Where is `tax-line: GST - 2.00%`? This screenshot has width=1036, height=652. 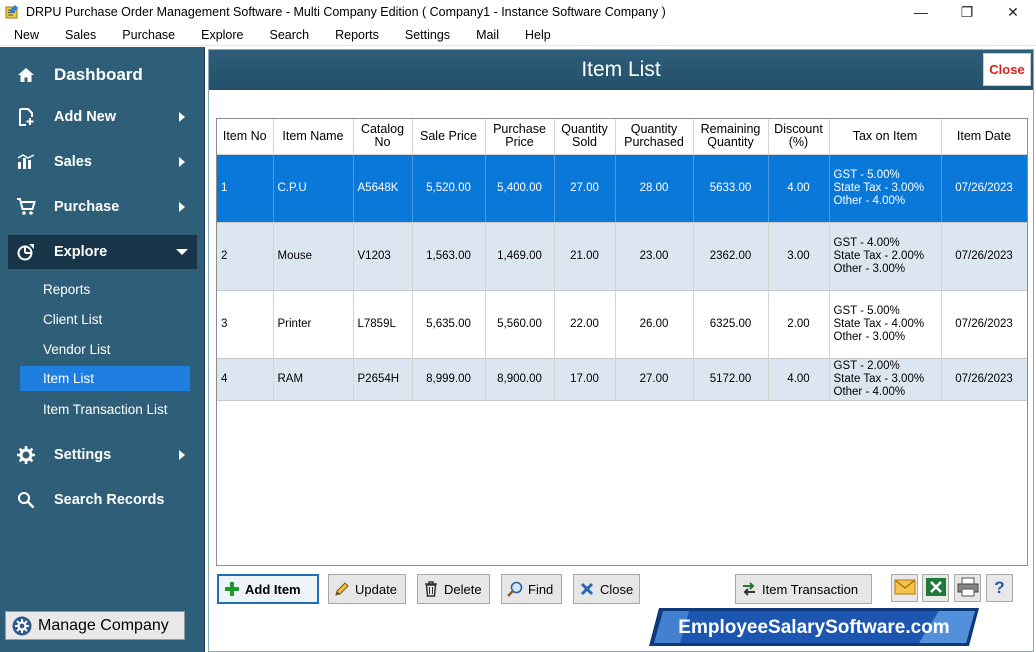
tax-line: GST - 2.00% is located at coordinates (866, 365).